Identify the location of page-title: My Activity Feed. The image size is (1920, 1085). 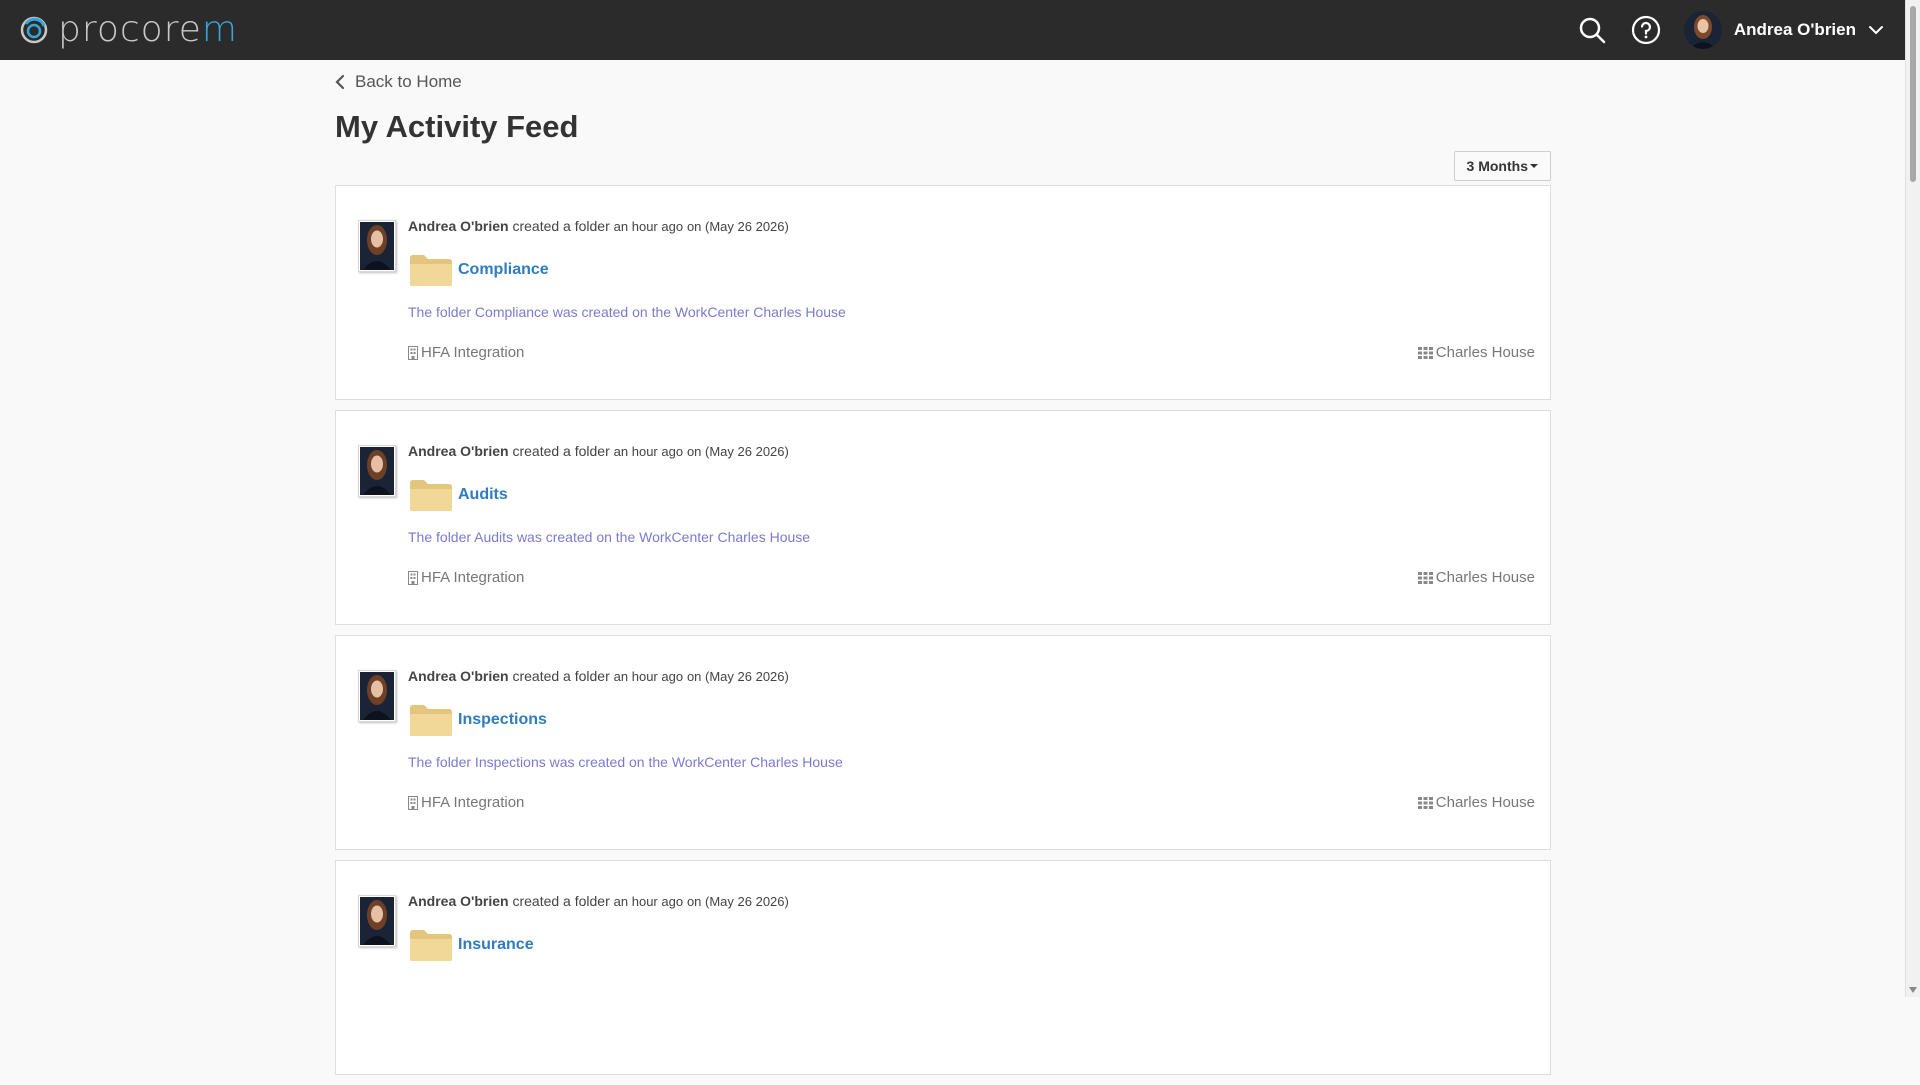
(457, 126).